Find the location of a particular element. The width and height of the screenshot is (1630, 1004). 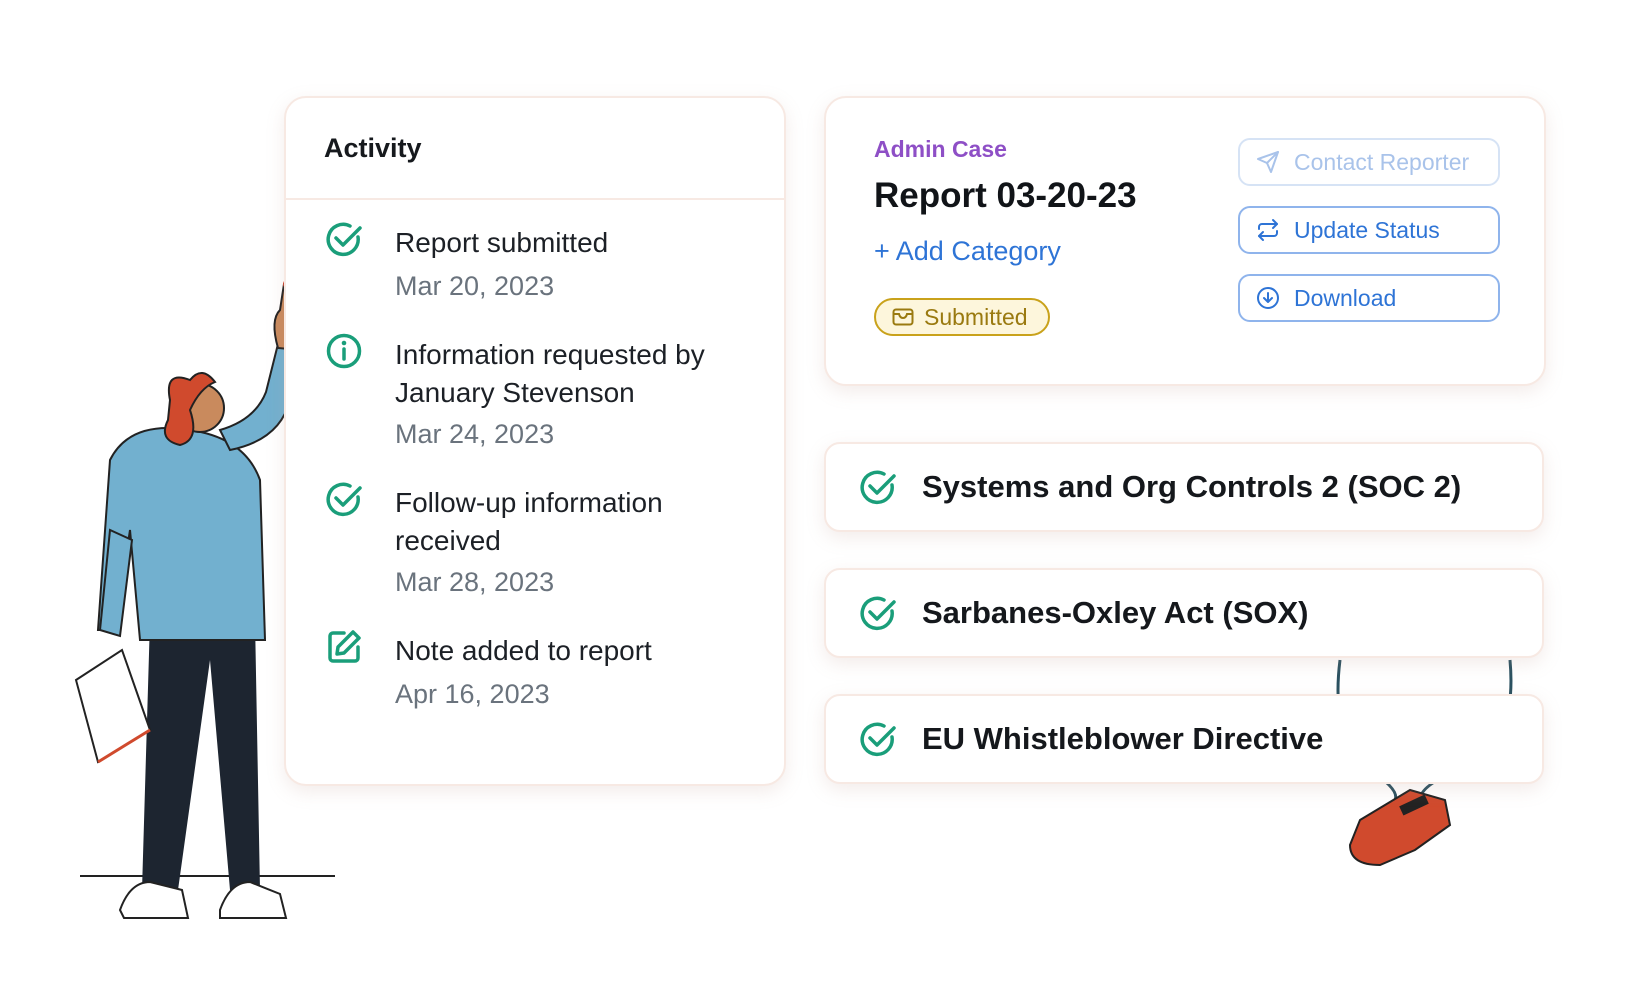

activity-item-title: Note added to report is located at coordinates (523, 650).